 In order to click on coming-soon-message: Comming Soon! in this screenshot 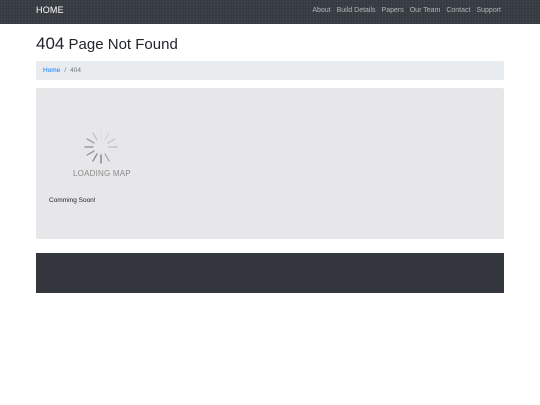, I will do `click(72, 200)`.